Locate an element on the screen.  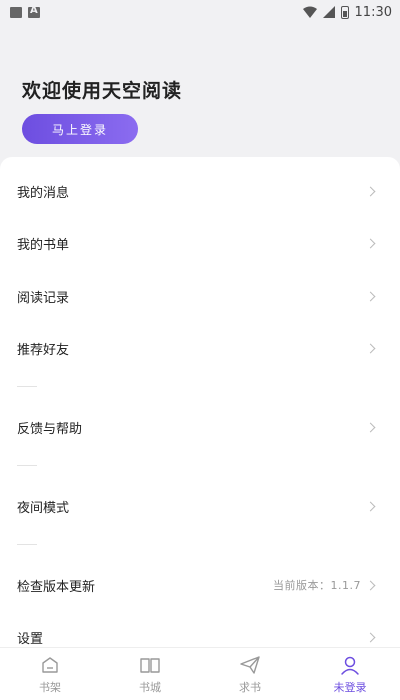
nav-item-request: 求书 is located at coordinates (250, 674).